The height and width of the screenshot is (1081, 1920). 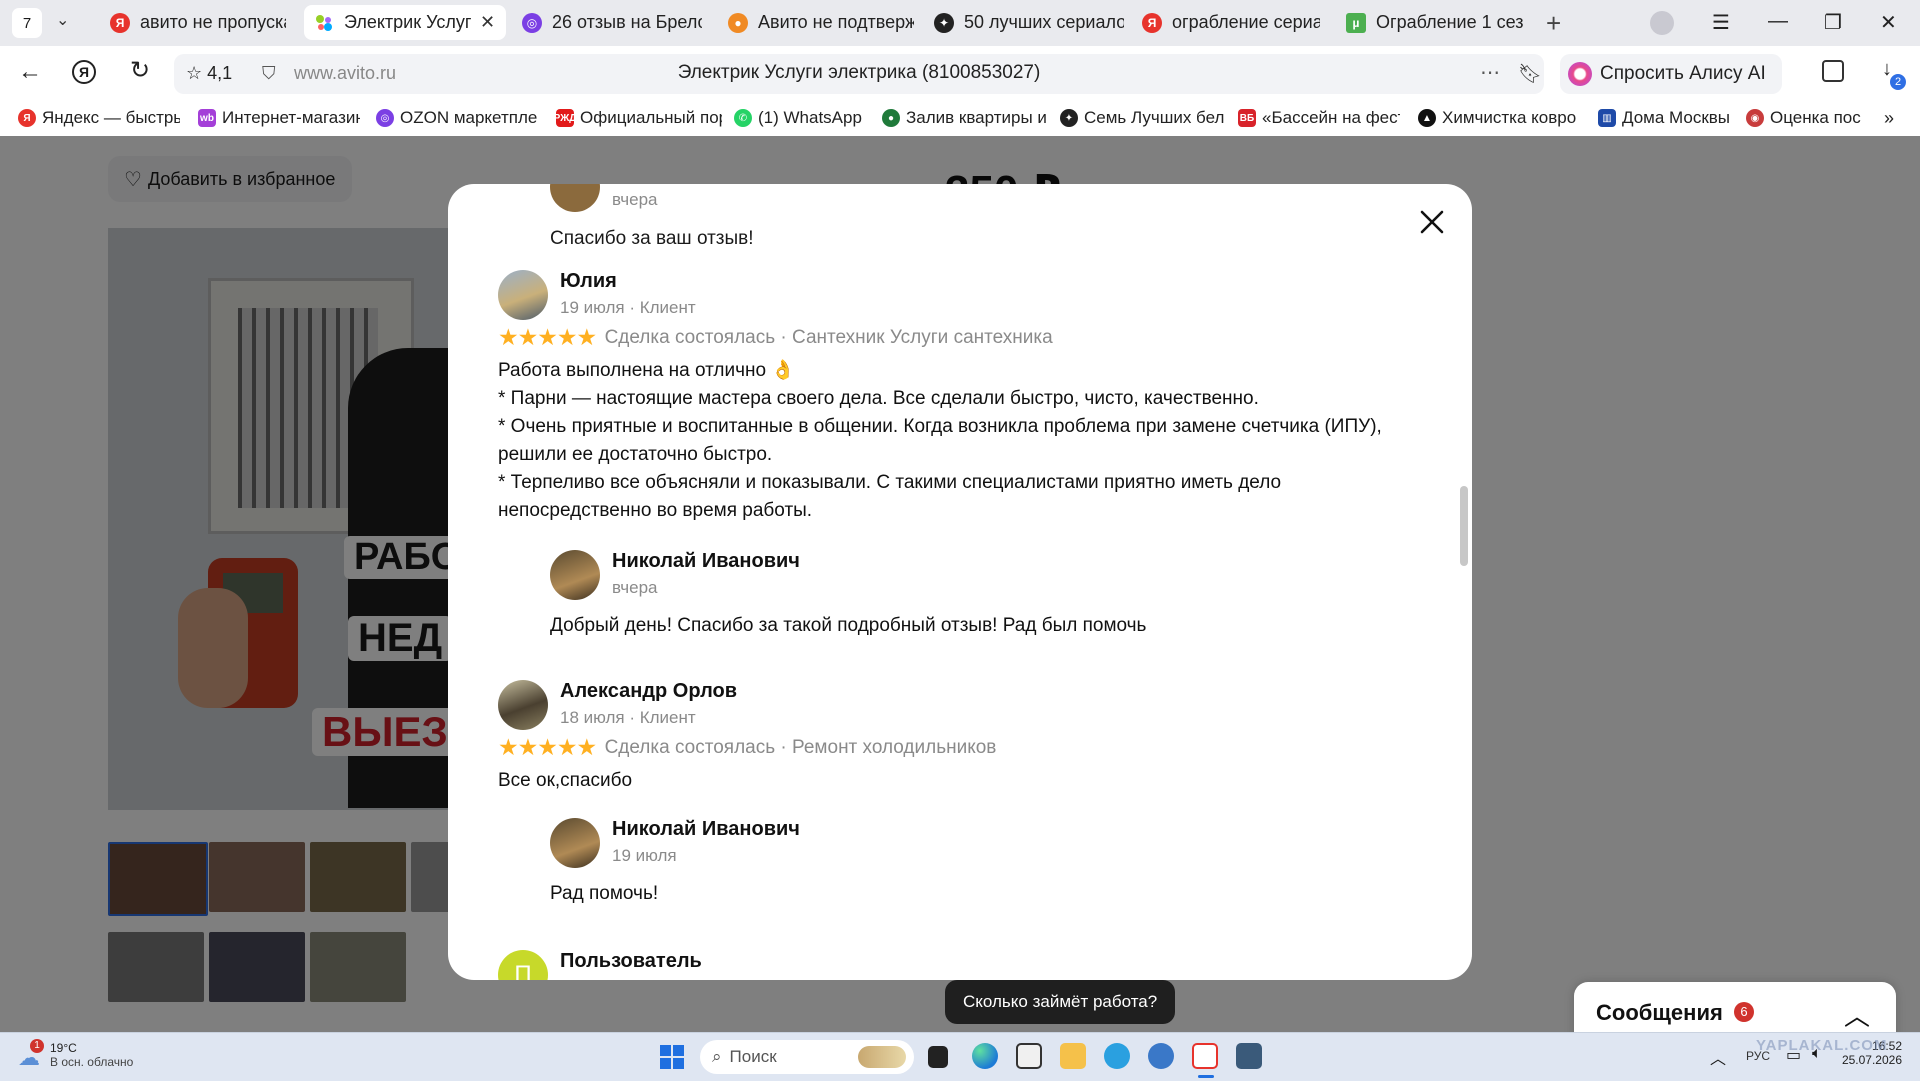 I want to click on tab-count-button: 7, so click(x=27, y=23).